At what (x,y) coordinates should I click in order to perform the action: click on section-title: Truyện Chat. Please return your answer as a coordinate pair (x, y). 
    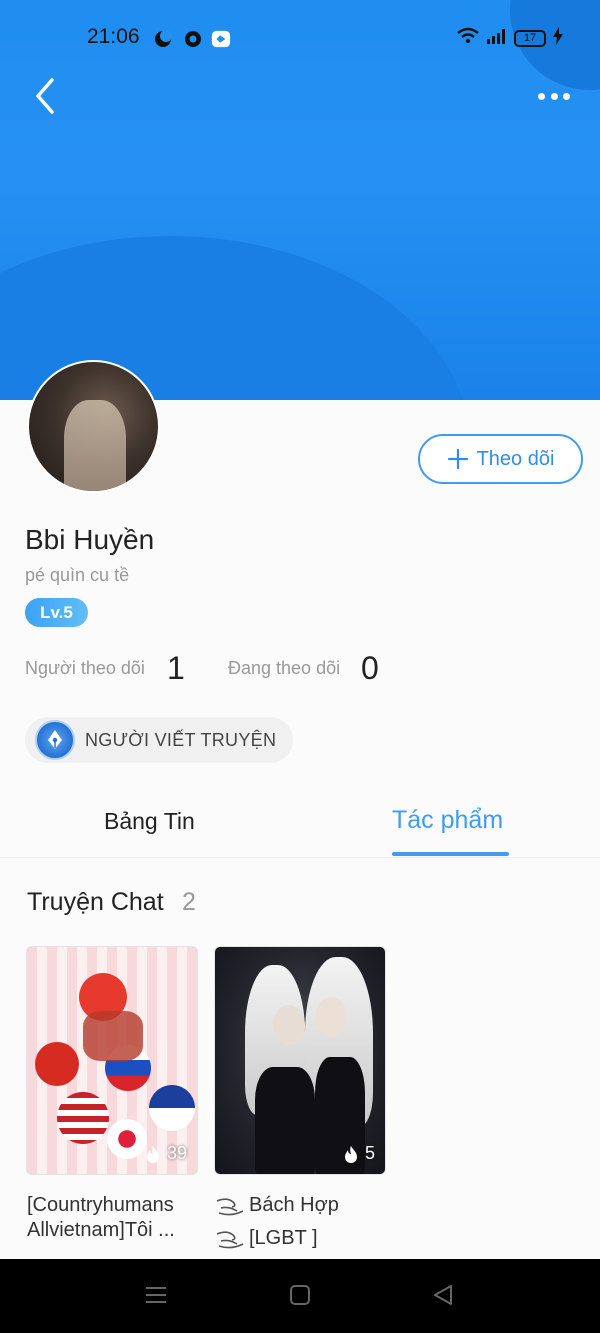
    Looking at the image, I should click on (95, 902).